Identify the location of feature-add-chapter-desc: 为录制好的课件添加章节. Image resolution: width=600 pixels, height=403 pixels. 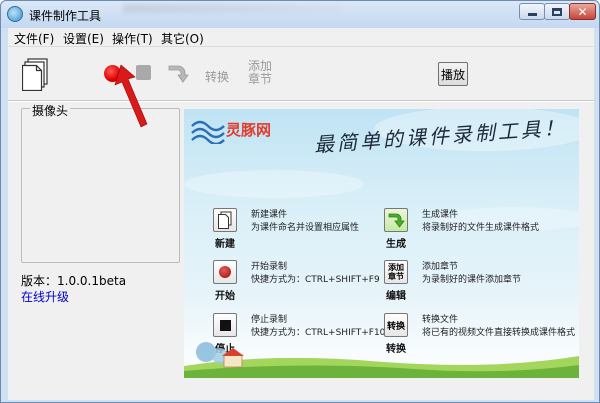
(472, 280).